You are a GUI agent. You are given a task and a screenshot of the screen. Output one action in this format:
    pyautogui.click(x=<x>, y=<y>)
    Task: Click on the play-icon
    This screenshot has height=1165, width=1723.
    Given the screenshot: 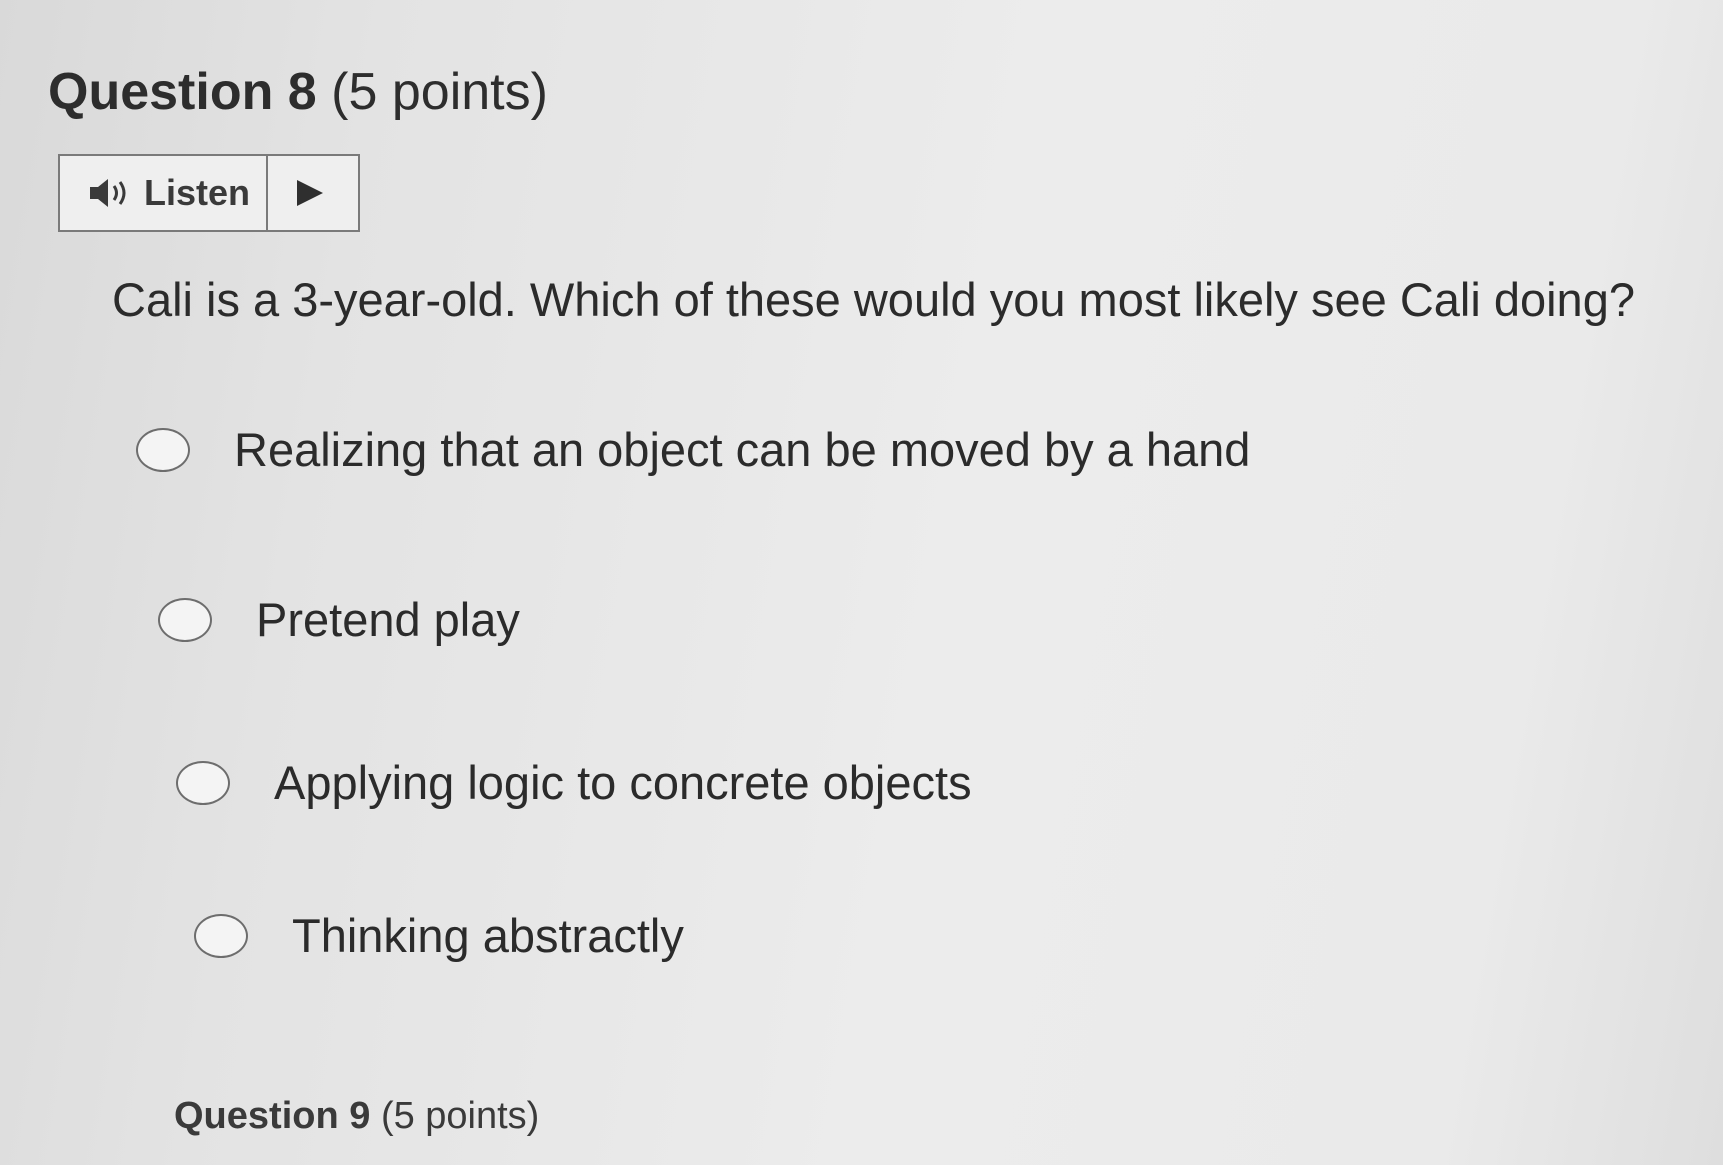 What is the action you would take?
    pyautogui.click(x=310, y=193)
    